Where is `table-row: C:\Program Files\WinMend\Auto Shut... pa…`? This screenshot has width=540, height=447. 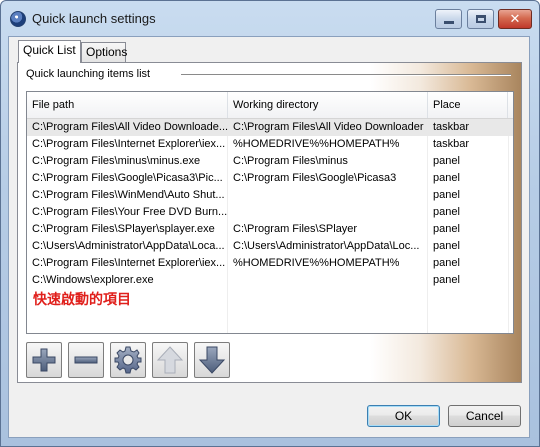 table-row: C:\Program Files\WinMend\Auto Shut... pa… is located at coordinates (270, 195).